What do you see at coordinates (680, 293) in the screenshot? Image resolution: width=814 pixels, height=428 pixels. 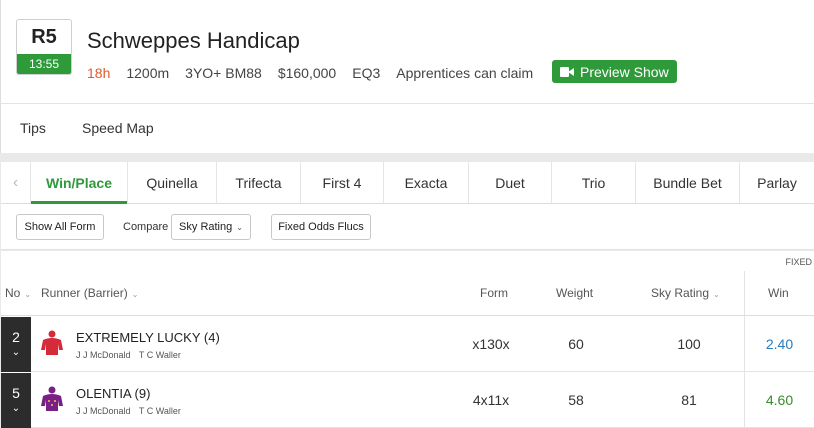 I see `header-sky-rating-label: Sky Rating` at bounding box center [680, 293].